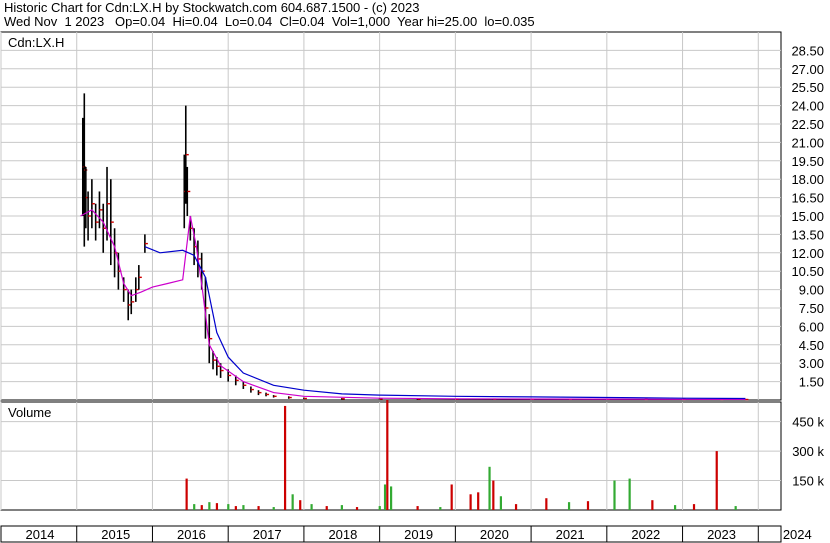 This screenshot has width=830, height=543. What do you see at coordinates (807, 69) in the screenshot?
I see `price-tick-label: 27.00` at bounding box center [807, 69].